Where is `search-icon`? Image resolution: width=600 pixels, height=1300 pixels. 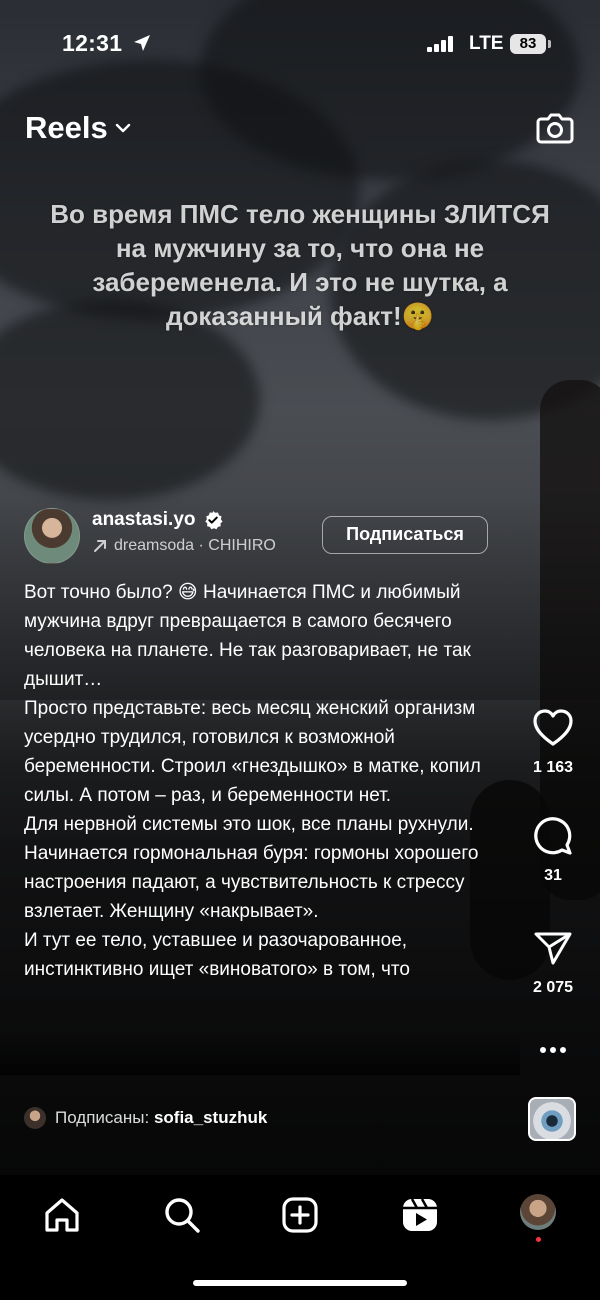
search-icon is located at coordinates (182, 1215).